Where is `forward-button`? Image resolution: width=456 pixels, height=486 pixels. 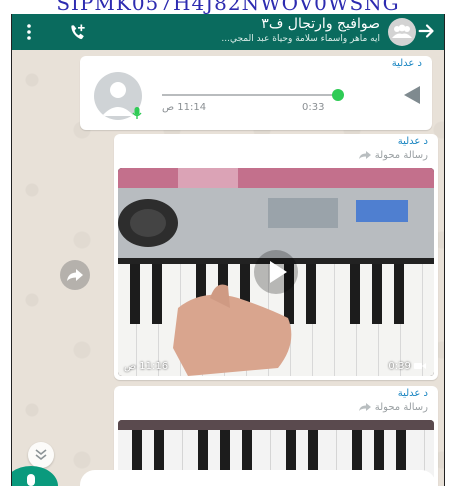 forward-button is located at coordinates (75, 275).